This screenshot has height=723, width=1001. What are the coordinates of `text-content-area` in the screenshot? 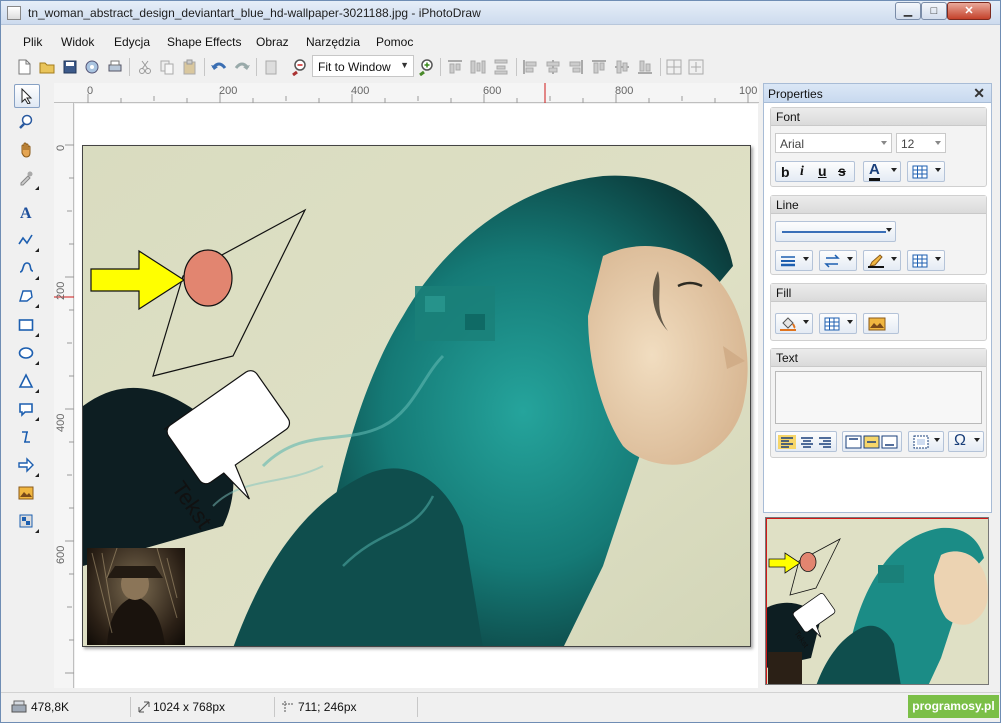 It's located at (878, 397).